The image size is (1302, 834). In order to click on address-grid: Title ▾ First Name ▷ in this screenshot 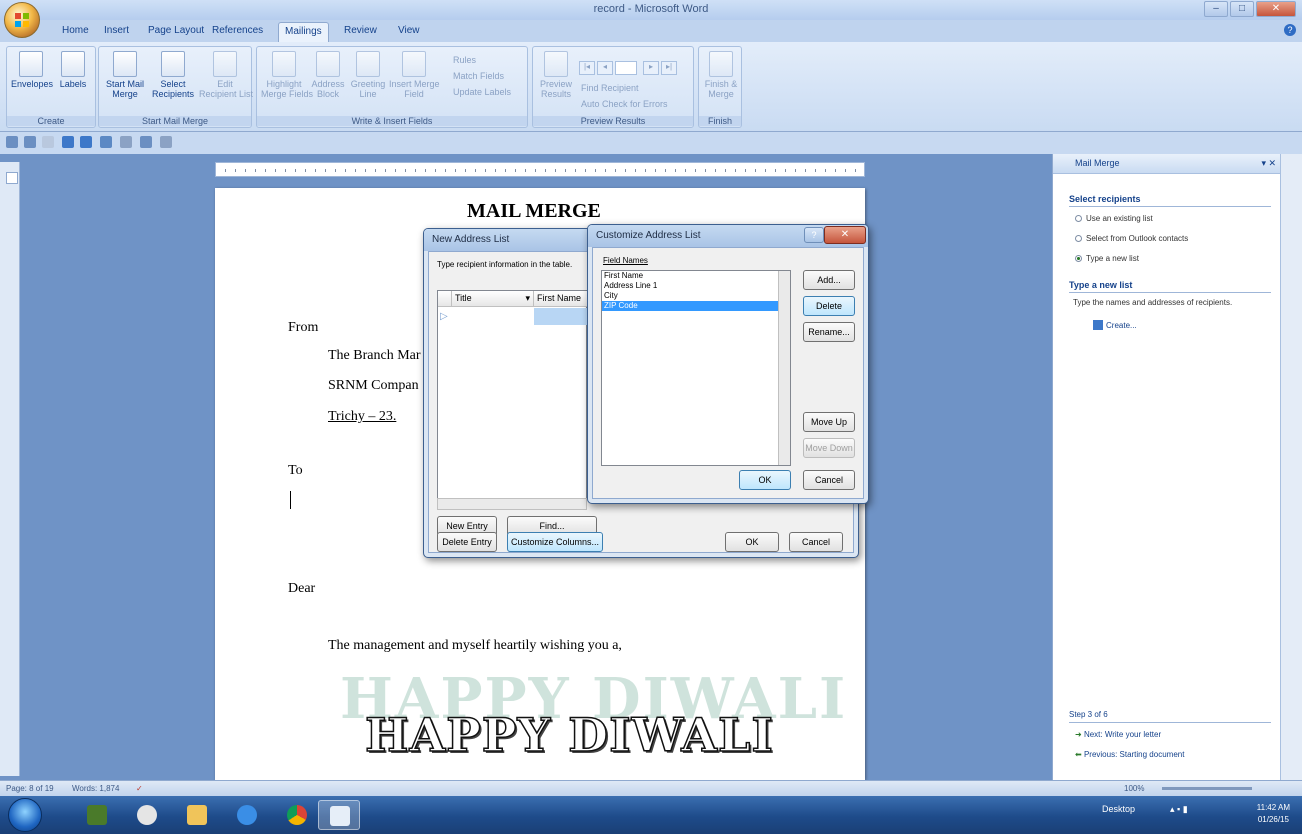, I will do `click(512, 395)`.